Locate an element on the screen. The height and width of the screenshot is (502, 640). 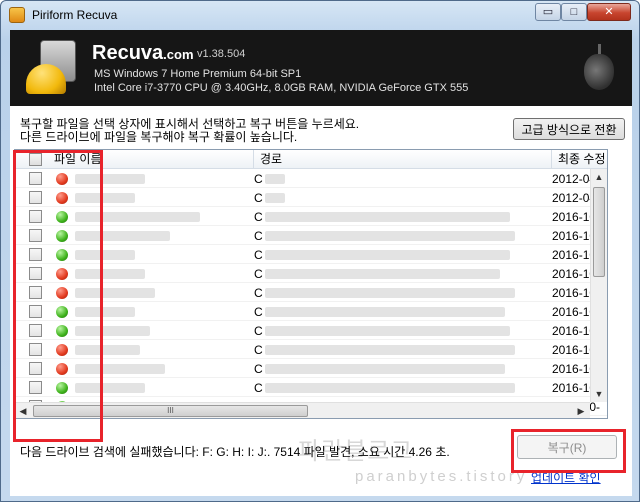
os-info: MS Windows 7 Home Premium 64-bit SP1 is located at coordinates (198, 74).